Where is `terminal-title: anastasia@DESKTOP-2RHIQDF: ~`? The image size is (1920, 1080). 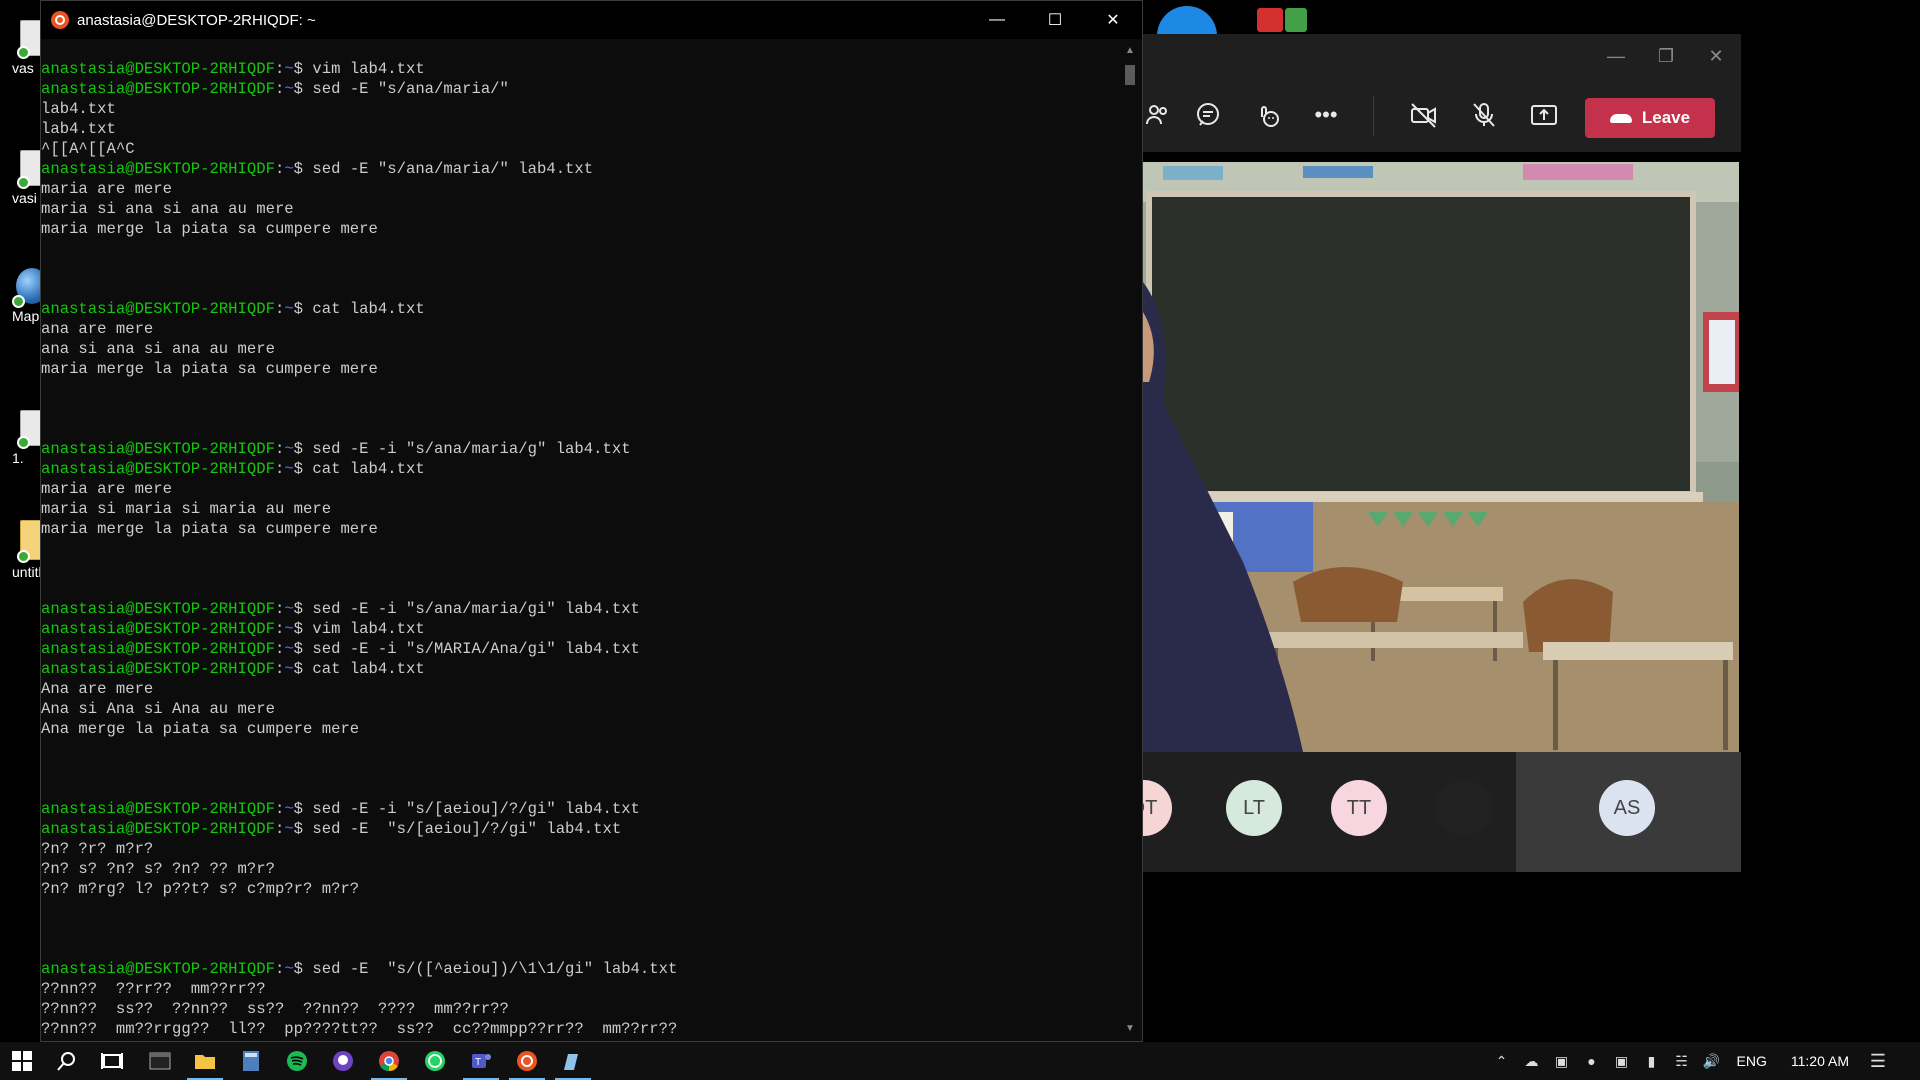
terminal-title: anastasia@DESKTOP-2RHIQDF: ~ is located at coordinates (196, 20).